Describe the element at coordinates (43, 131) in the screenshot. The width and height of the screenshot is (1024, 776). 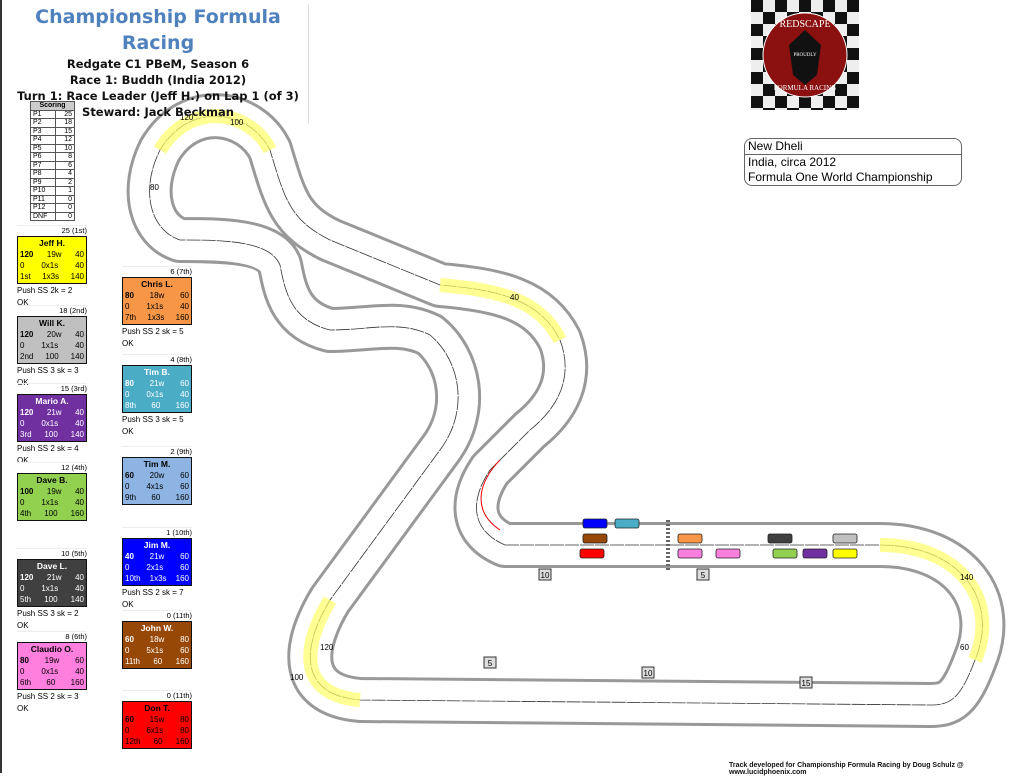
I see `scoring-position: P3` at that location.